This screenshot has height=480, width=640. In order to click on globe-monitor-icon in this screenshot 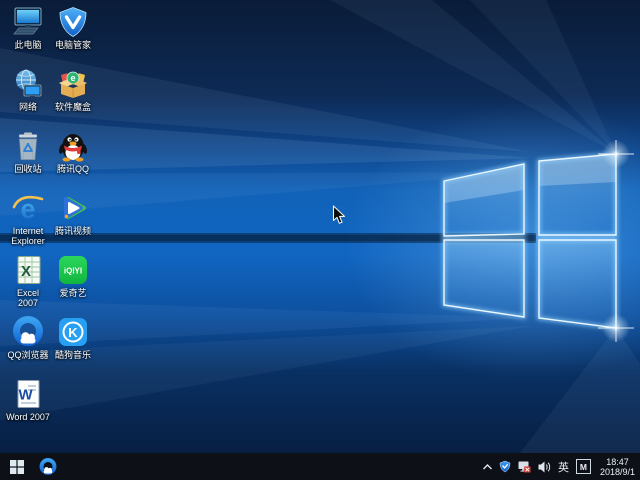, I will do `click(29, 83)`.